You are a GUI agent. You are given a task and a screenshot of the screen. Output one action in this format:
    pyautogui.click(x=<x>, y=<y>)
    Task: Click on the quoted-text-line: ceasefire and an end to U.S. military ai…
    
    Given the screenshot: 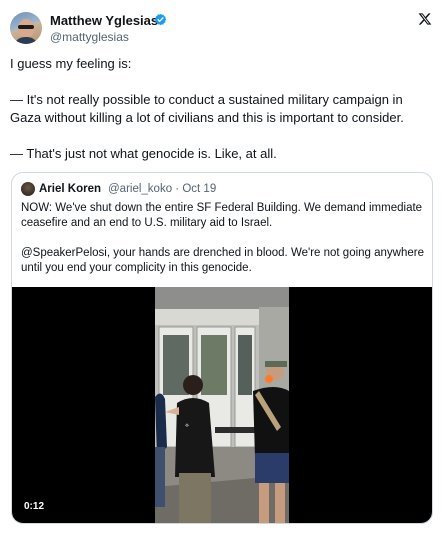 What is the action you would take?
    pyautogui.click(x=147, y=223)
    